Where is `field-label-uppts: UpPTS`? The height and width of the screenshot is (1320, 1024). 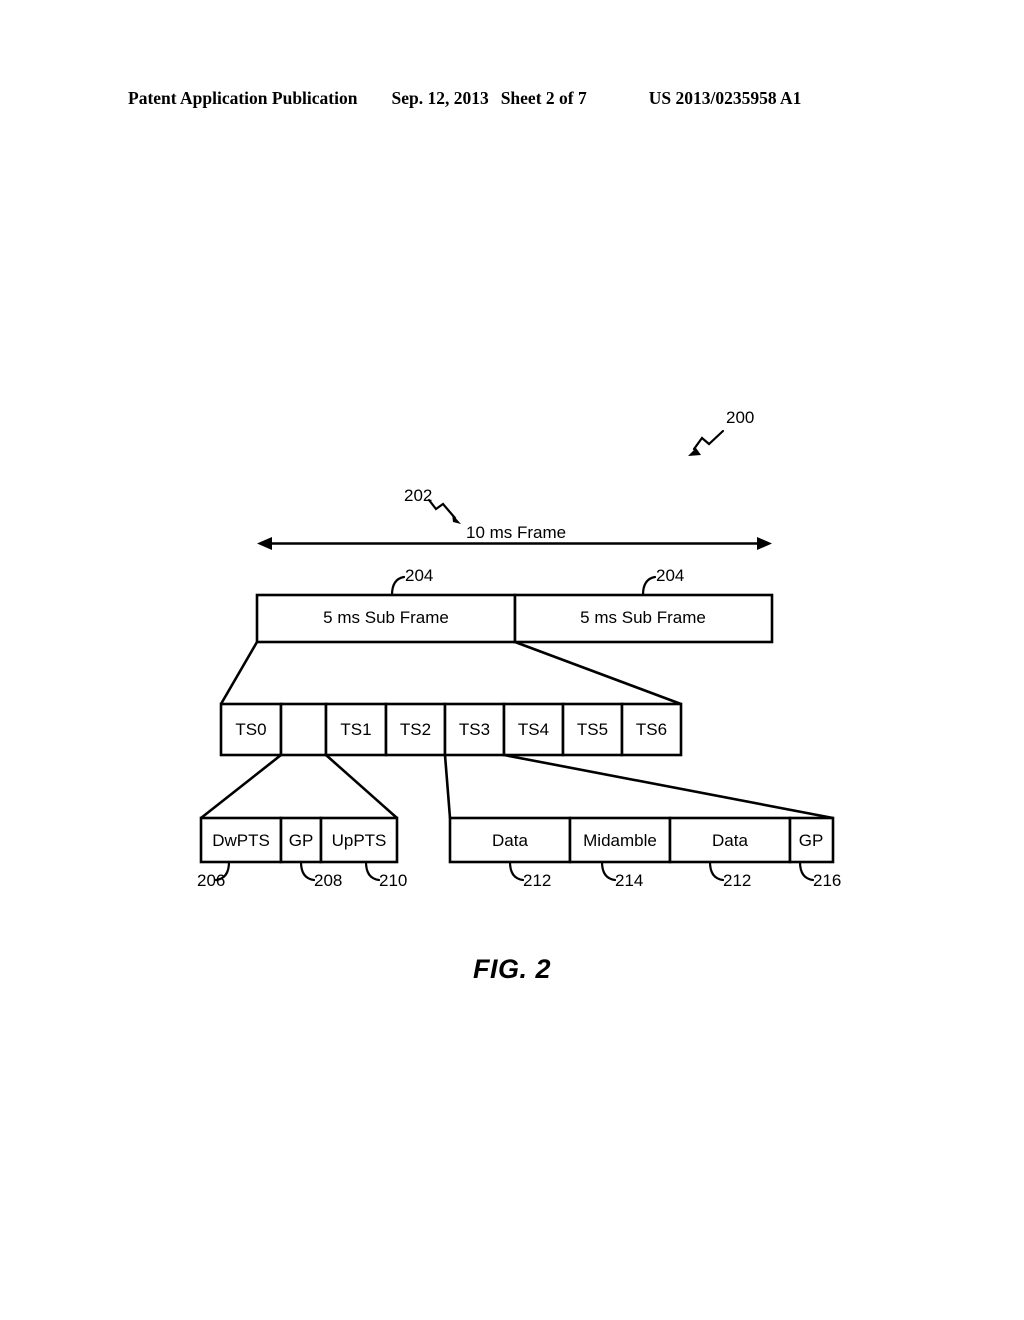
field-label-uppts: UpPTS is located at coordinates (359, 840).